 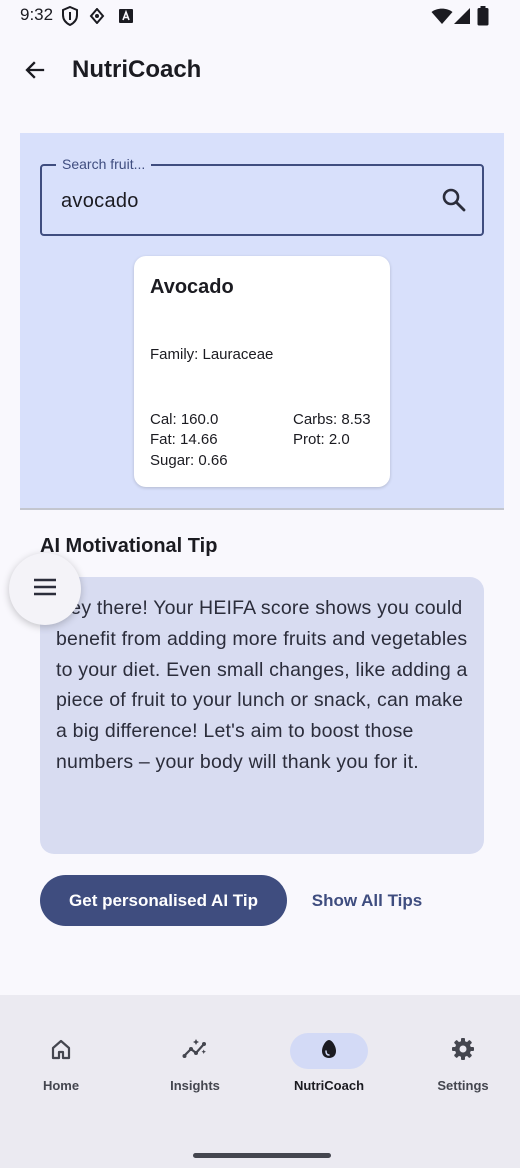 What do you see at coordinates (454, 200) in the screenshot?
I see `search-icon` at bounding box center [454, 200].